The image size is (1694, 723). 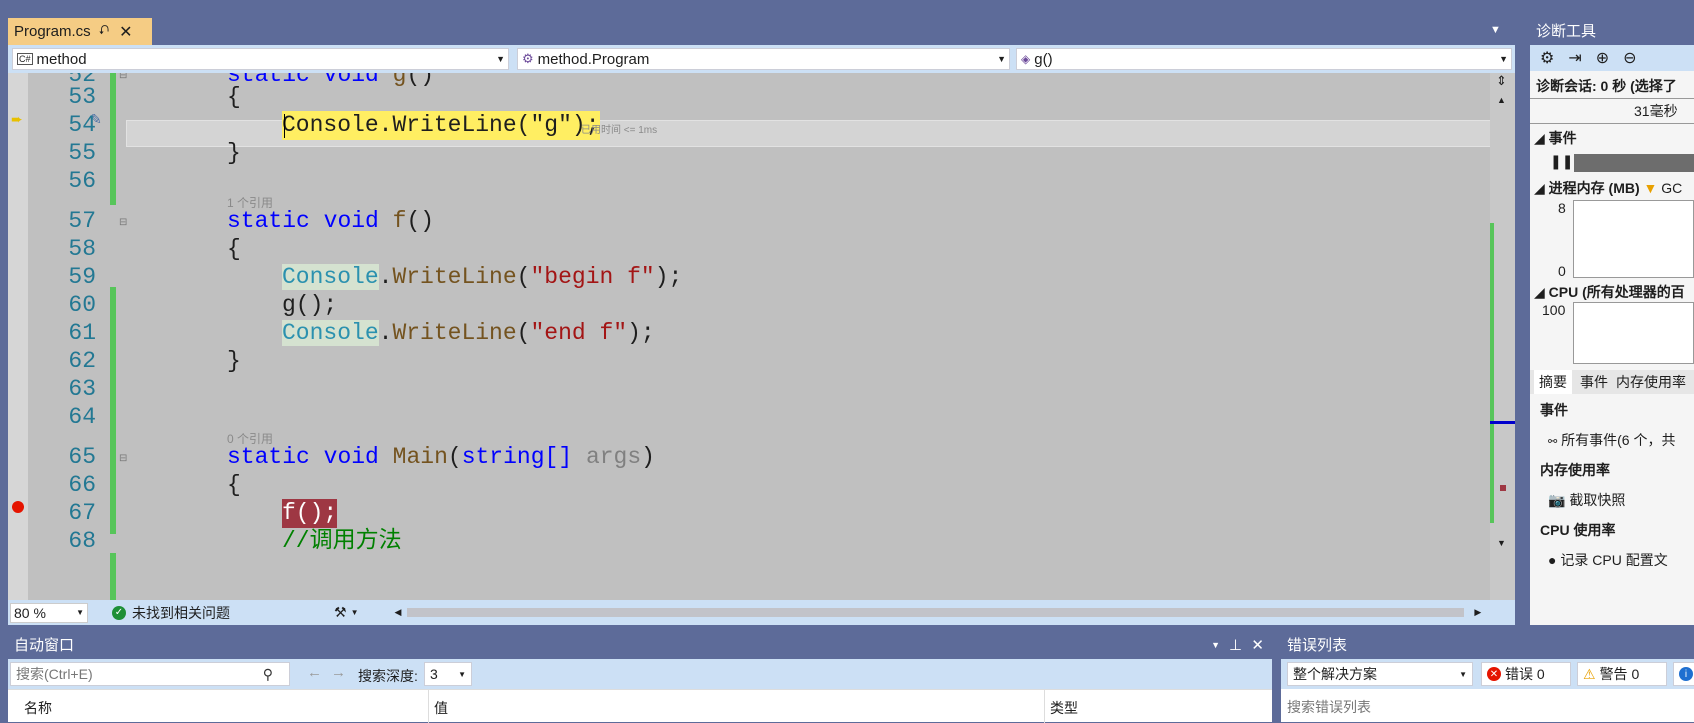 I want to click on cpu-header: ◢ CPU (所有处理器的百, so click(x=1612, y=292).